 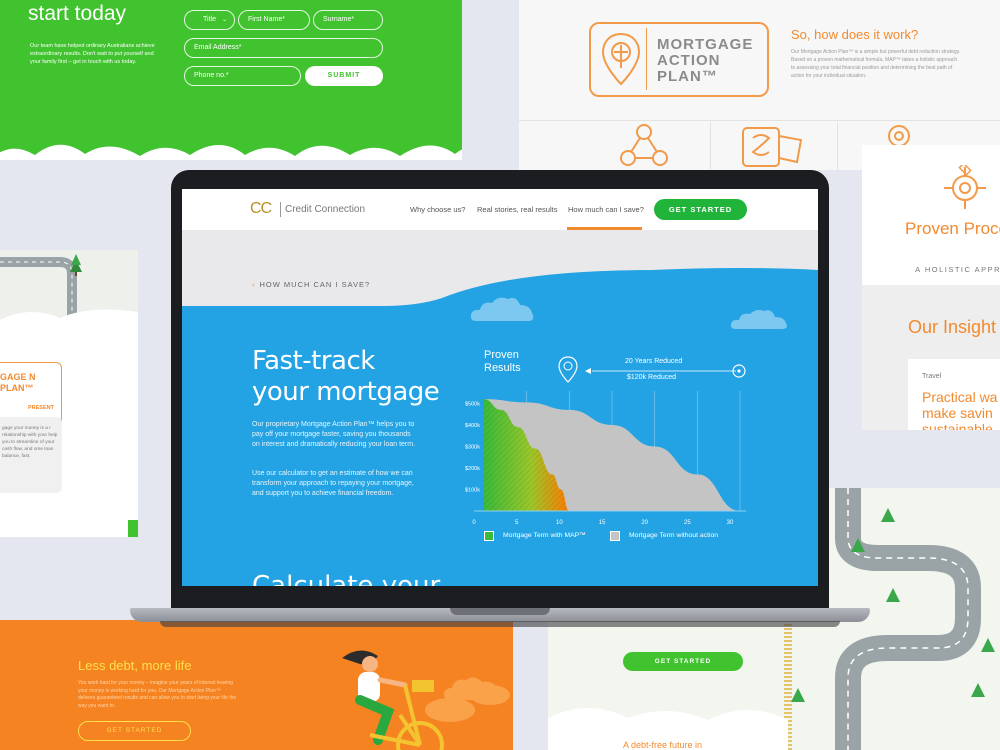 I want to click on legend-label-without-action: Mortgage Term without action, so click(x=674, y=535).